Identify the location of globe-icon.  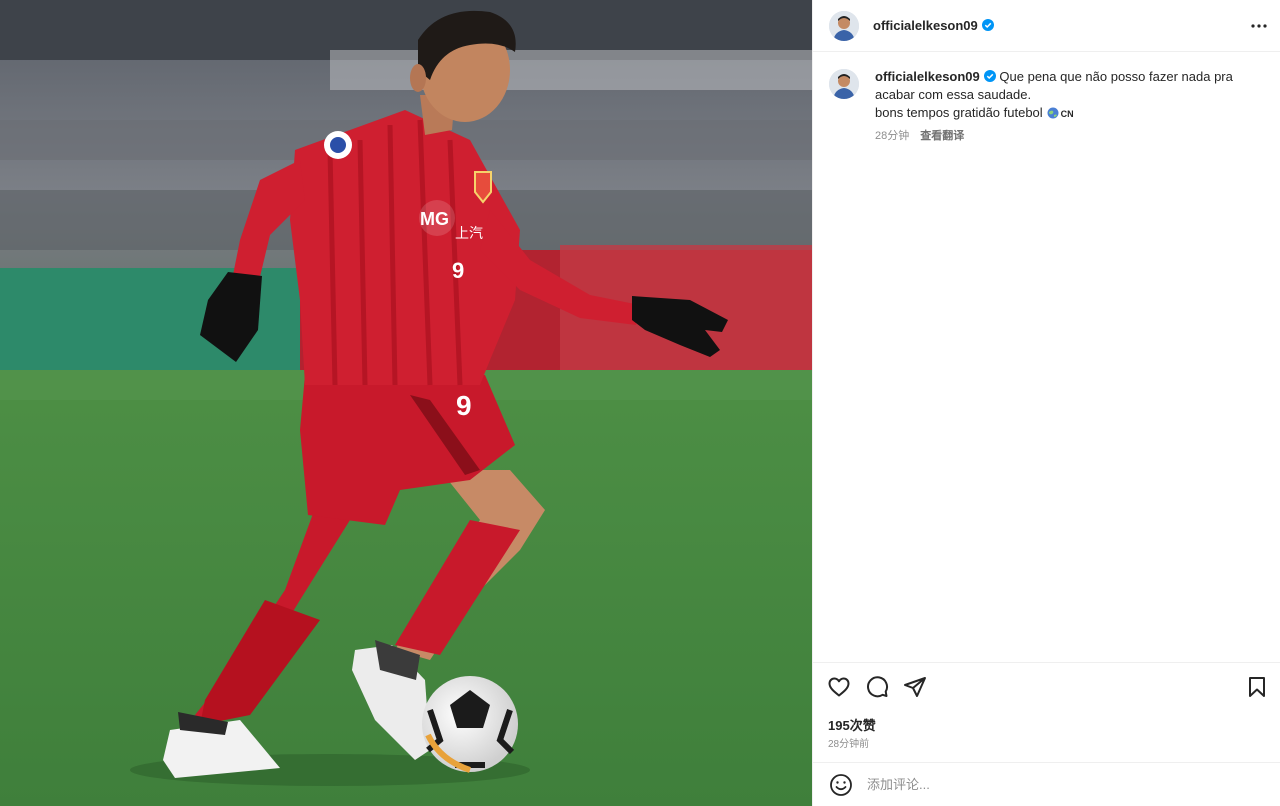
(1053, 113).